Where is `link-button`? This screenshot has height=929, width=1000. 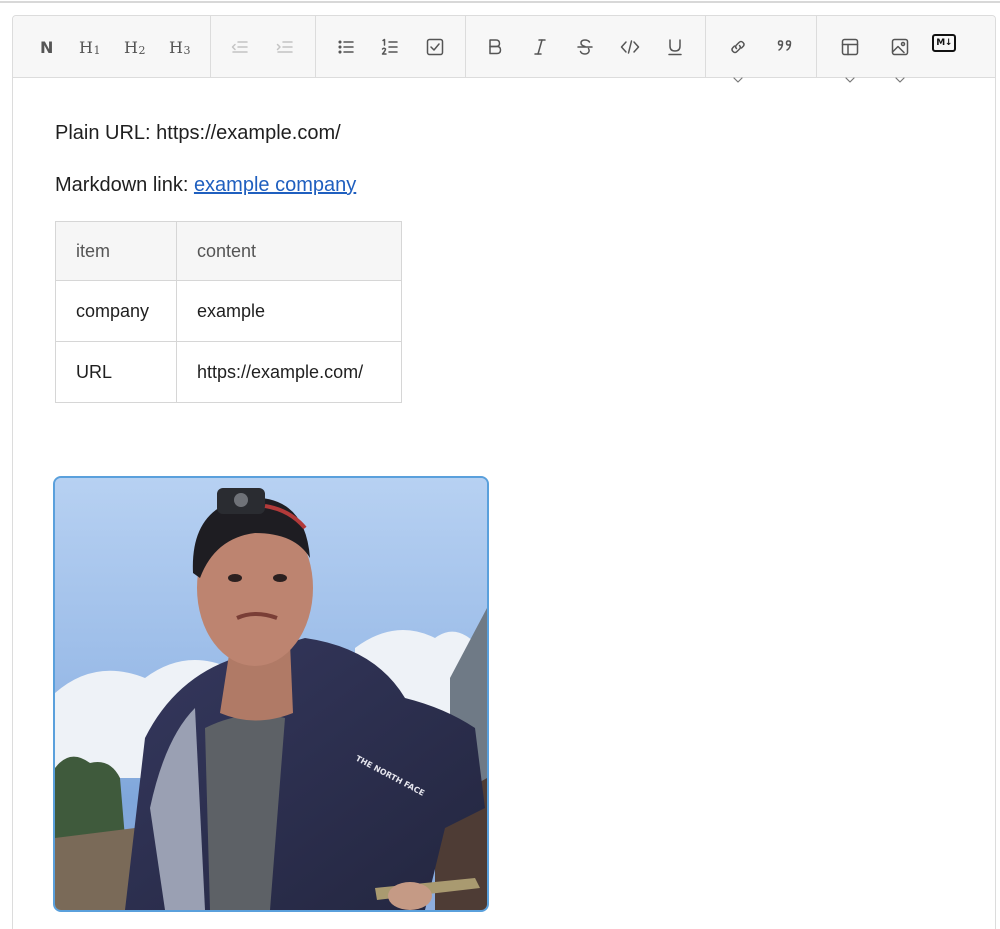 link-button is located at coordinates (738, 56).